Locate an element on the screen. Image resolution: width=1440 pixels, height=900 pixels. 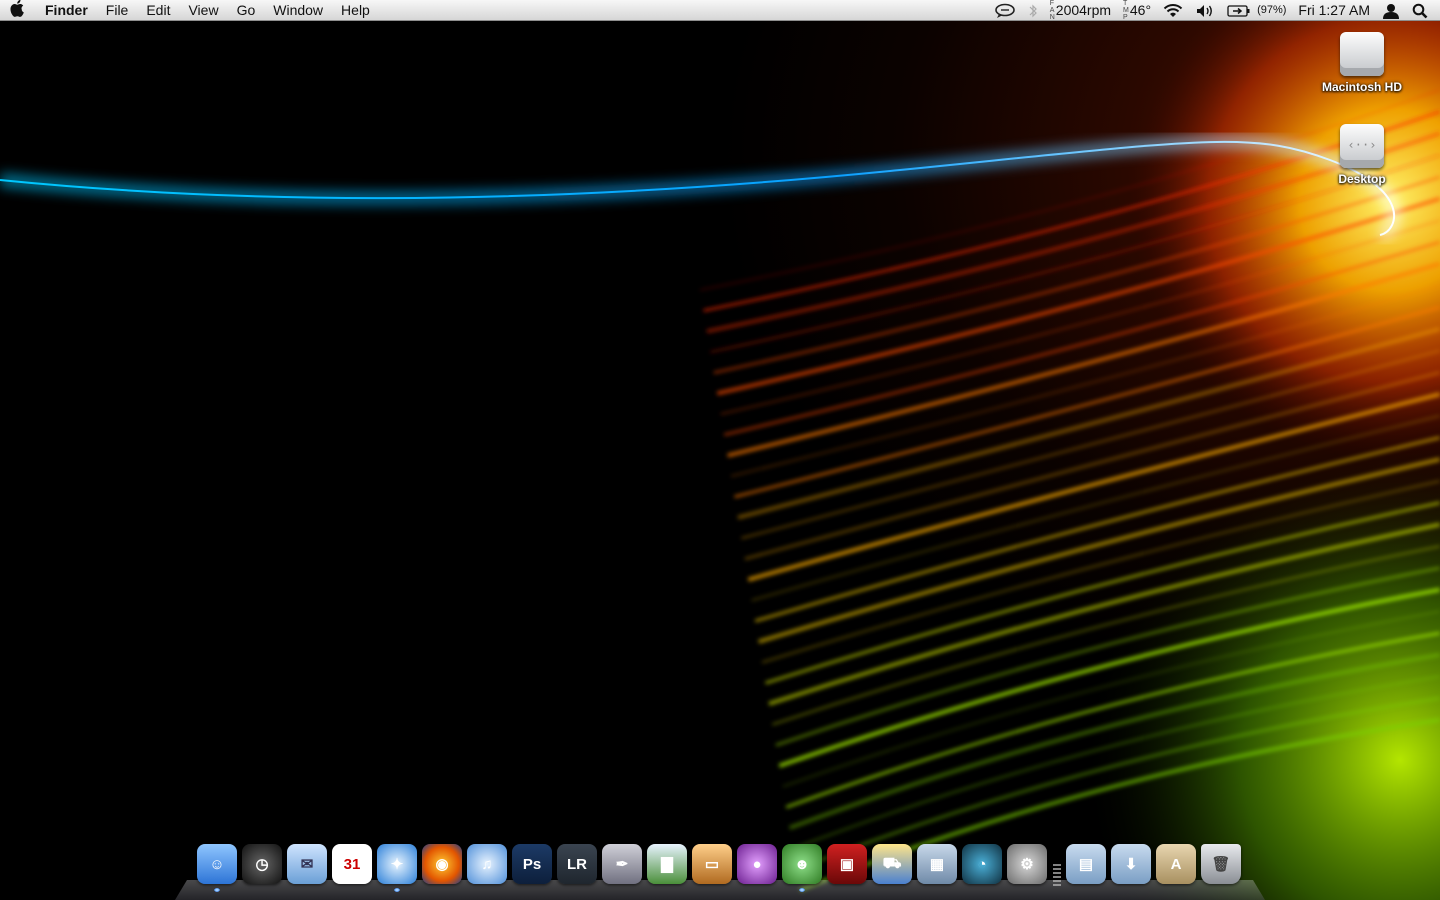
firefox-icon: ◉ is located at coordinates (442, 864).